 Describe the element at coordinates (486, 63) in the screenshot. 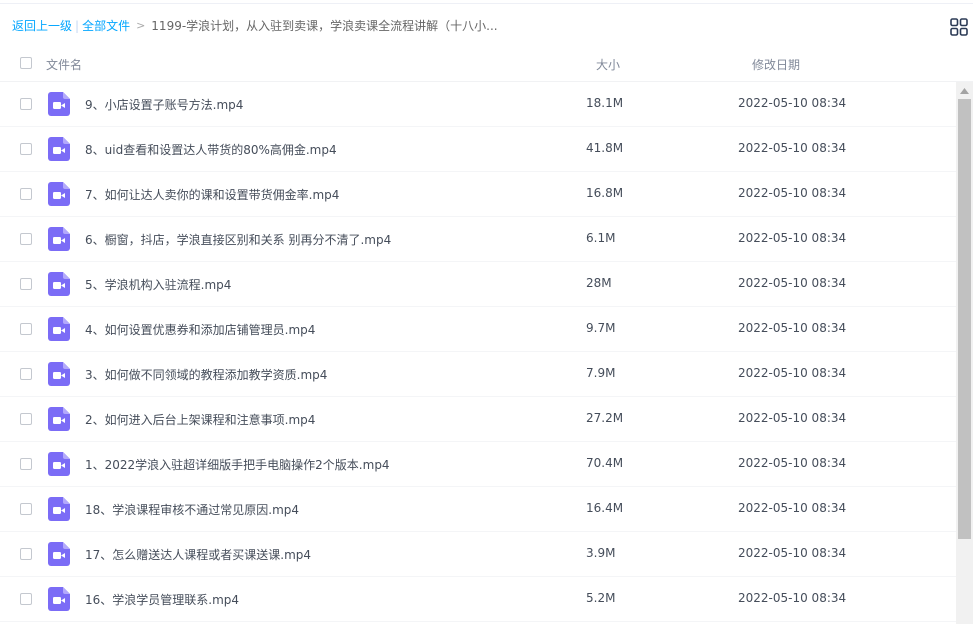

I see `table-header: 文件名 大小 修改日期` at that location.